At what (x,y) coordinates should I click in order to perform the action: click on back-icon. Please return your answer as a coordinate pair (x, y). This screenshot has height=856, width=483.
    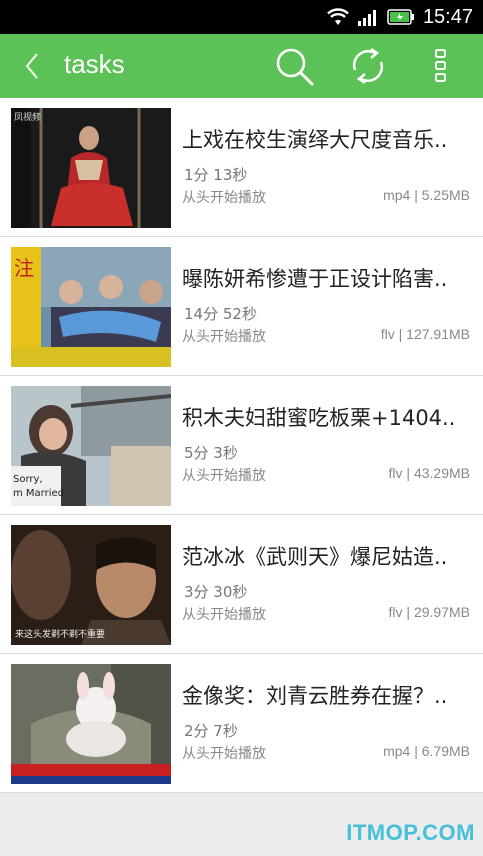
    Looking at the image, I should click on (32, 66).